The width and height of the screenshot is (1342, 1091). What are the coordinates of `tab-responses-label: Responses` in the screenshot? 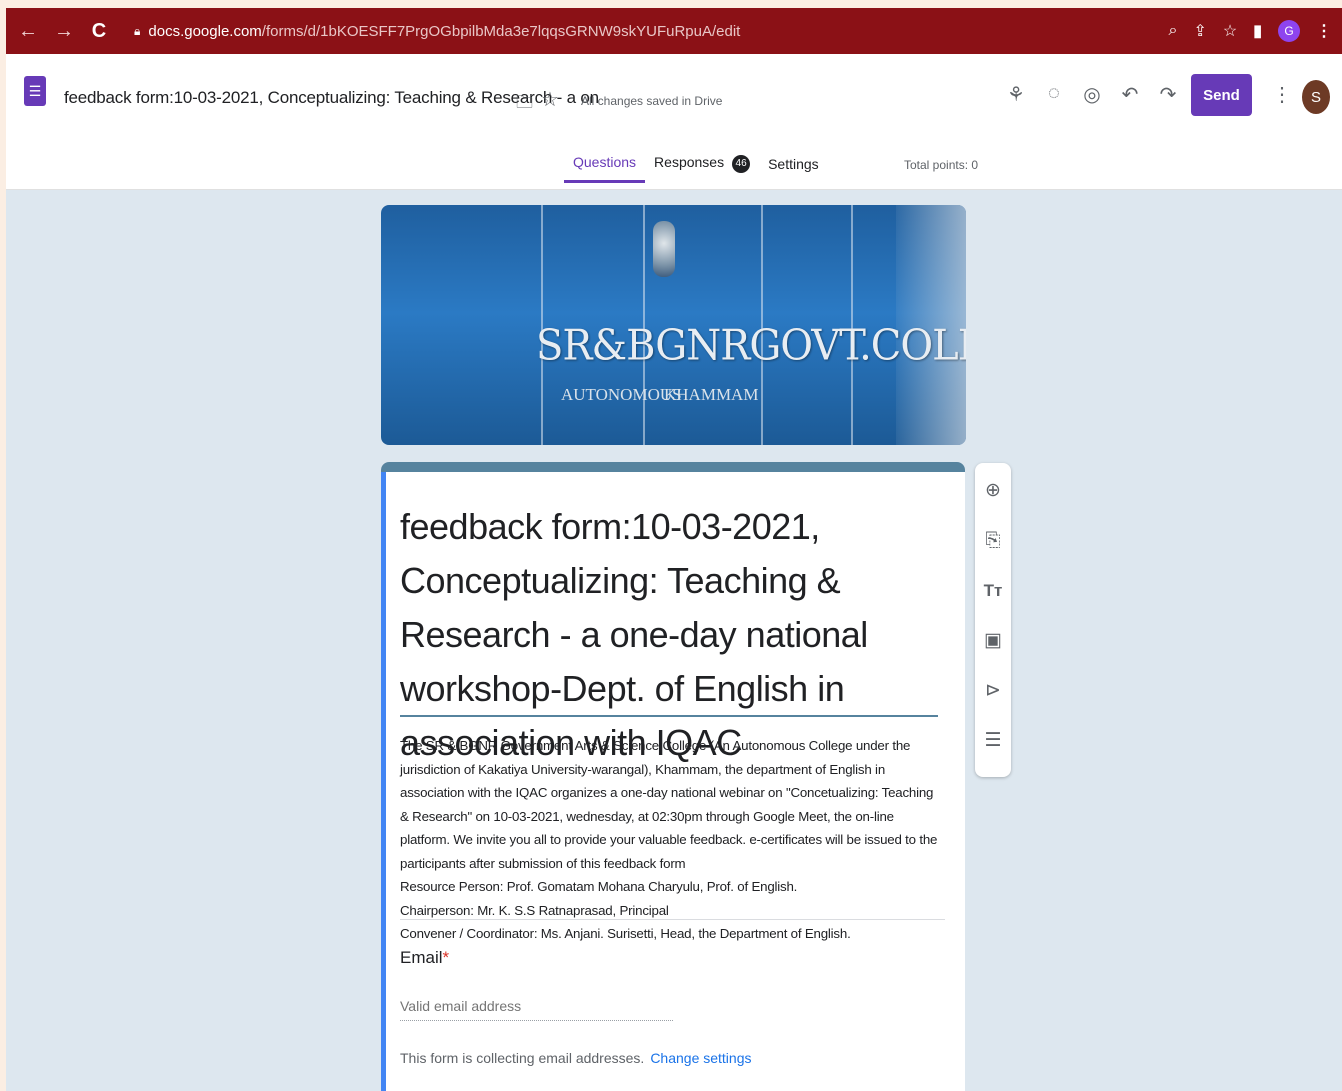 It's located at (689, 162).